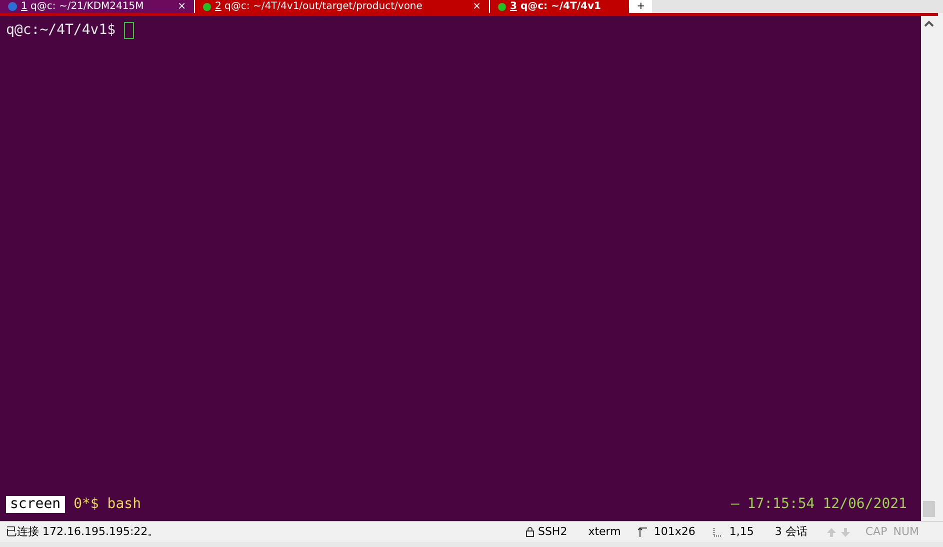  What do you see at coordinates (319, 7) in the screenshot?
I see `tab-title: 2 q@c: ~/4T/4v1/out/target/product/vone` at bounding box center [319, 7].